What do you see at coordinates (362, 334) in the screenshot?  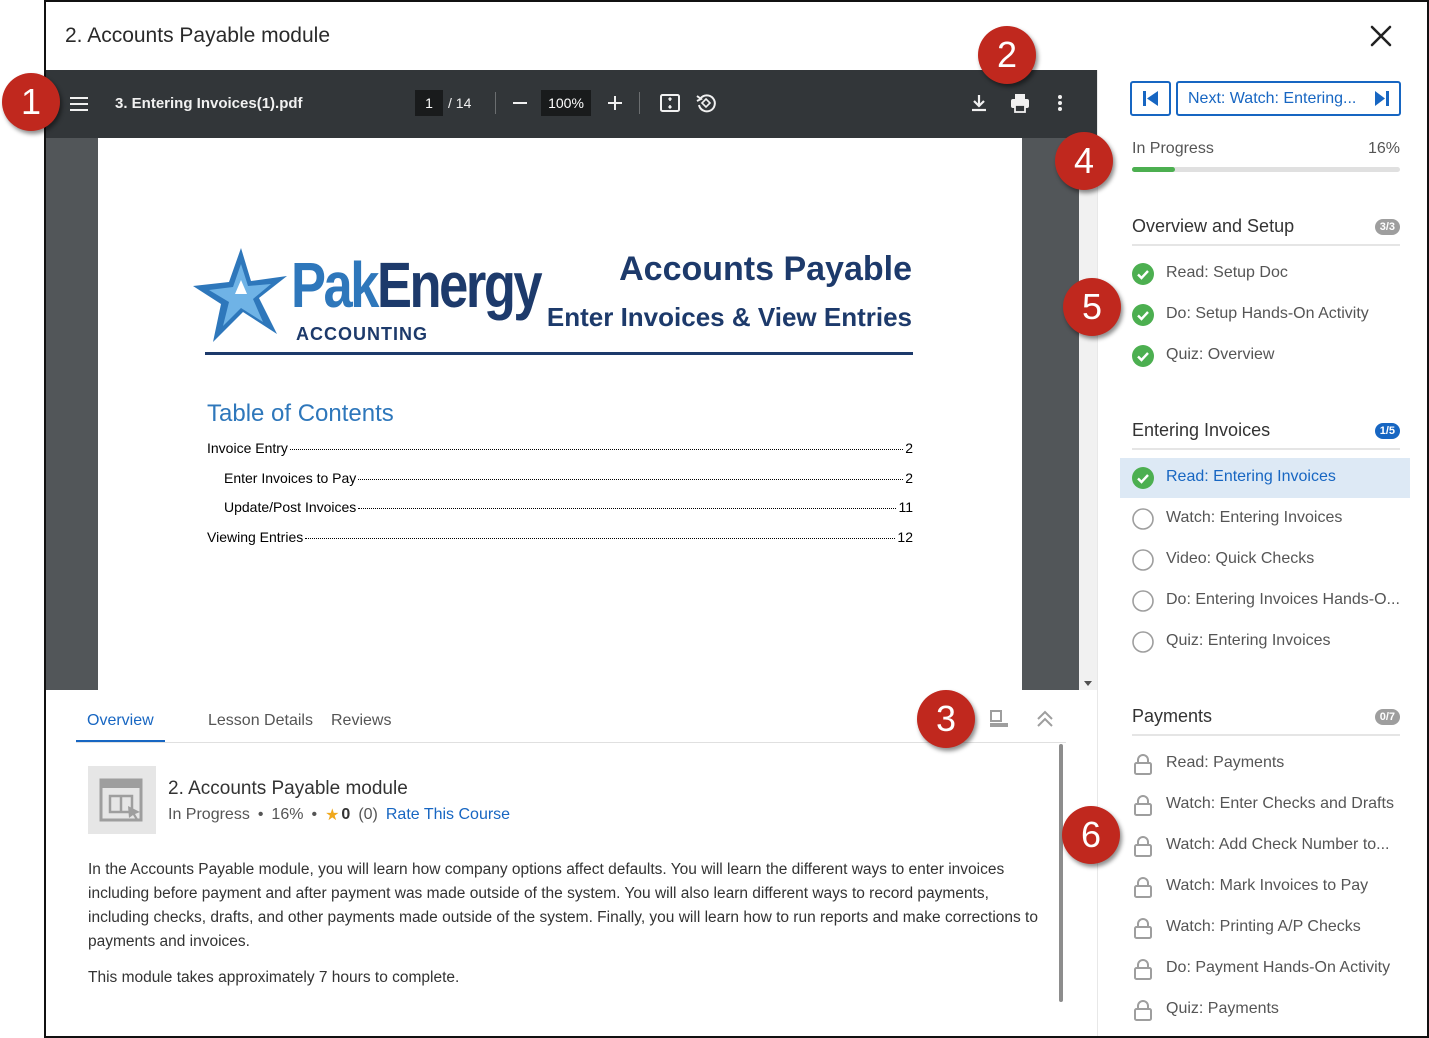 I see `brand-sub: ACCOUNTING` at bounding box center [362, 334].